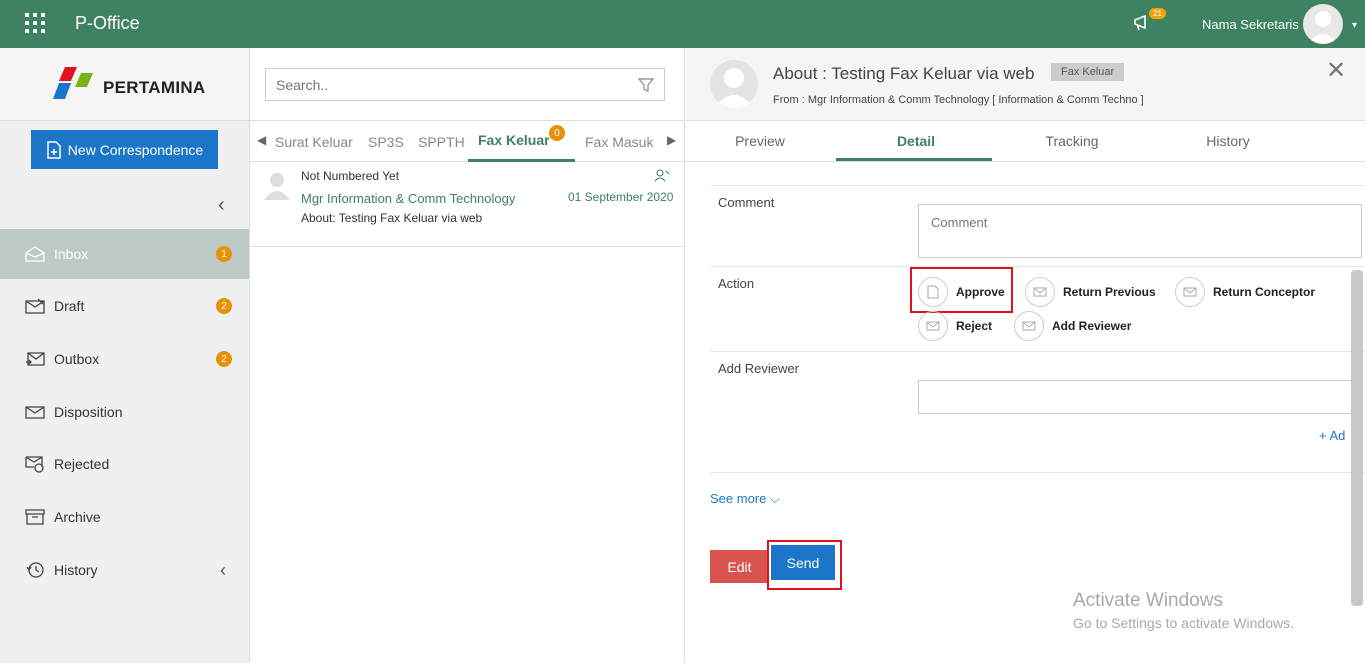 The height and width of the screenshot is (663, 1365). What do you see at coordinates (1140, 231) in the screenshot?
I see `comment-input: Comment` at bounding box center [1140, 231].